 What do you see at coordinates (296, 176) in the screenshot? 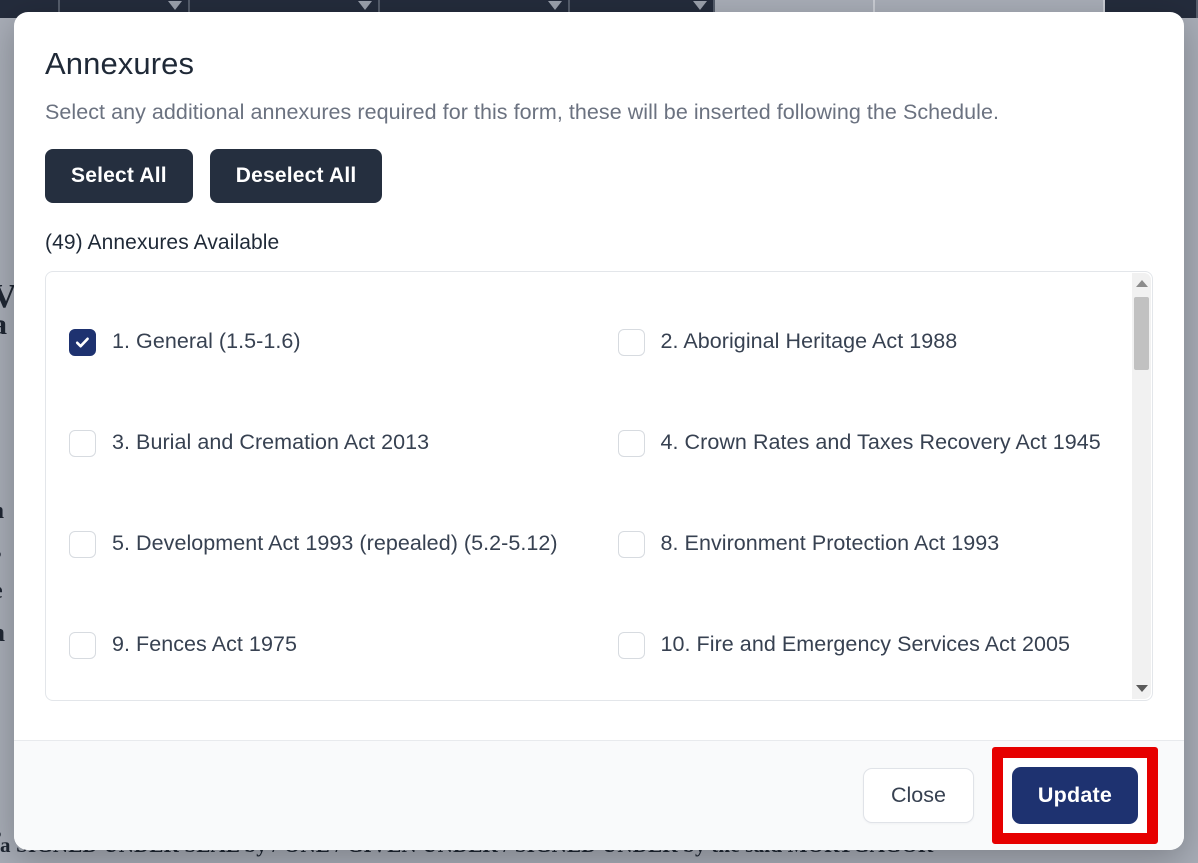
I see `deselect-all-button: Deselect All` at bounding box center [296, 176].